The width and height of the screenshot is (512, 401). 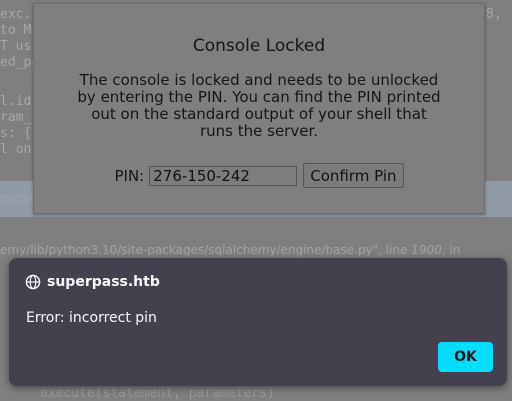 I want to click on alert-message: Error: incorrect pin, so click(x=91, y=318).